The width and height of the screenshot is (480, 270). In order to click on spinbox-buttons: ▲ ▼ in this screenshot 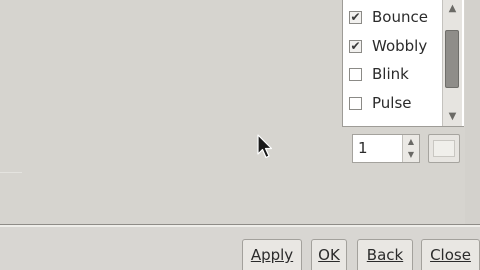, I will do `click(410, 148)`.